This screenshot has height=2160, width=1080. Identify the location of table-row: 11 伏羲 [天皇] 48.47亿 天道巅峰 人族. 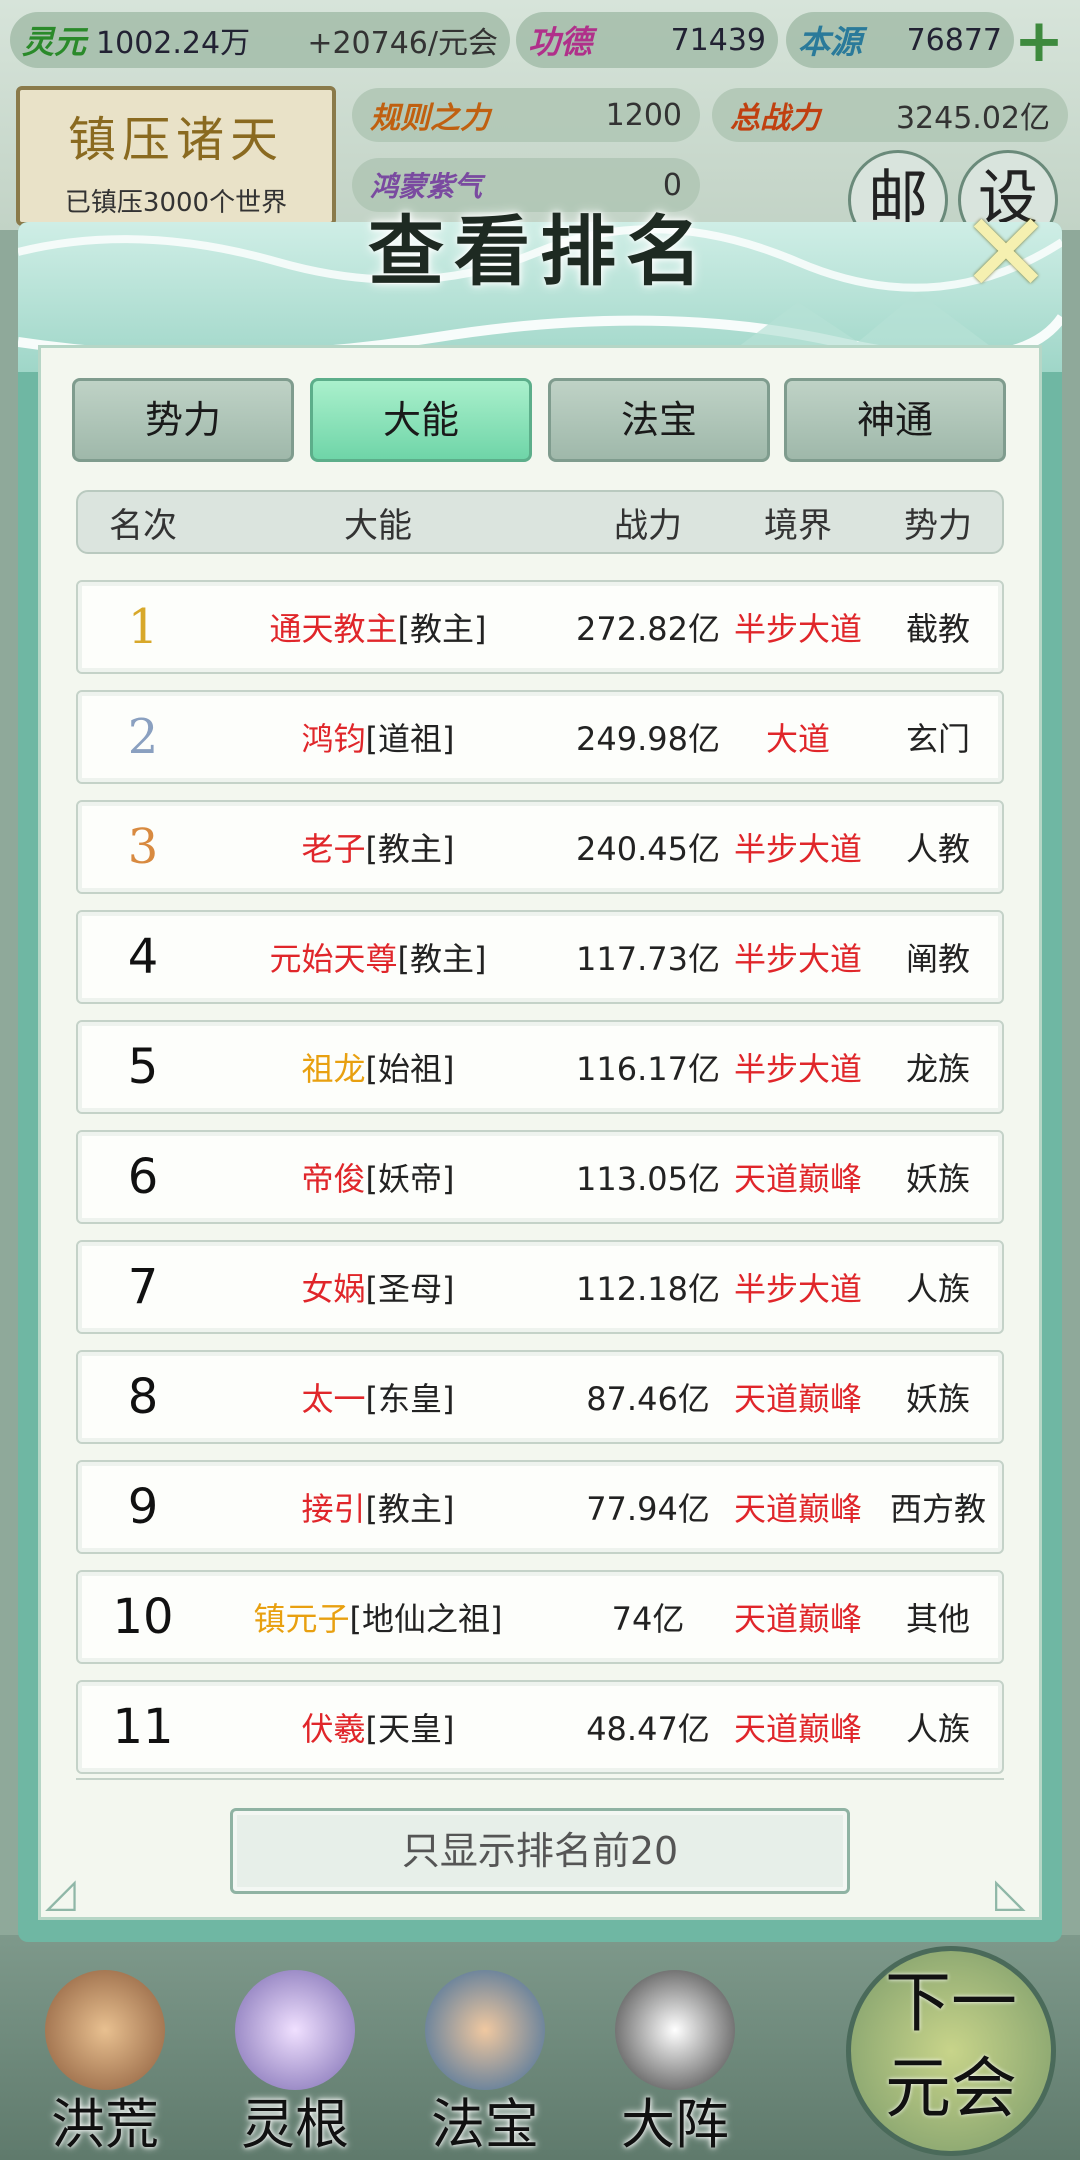
(540, 1727).